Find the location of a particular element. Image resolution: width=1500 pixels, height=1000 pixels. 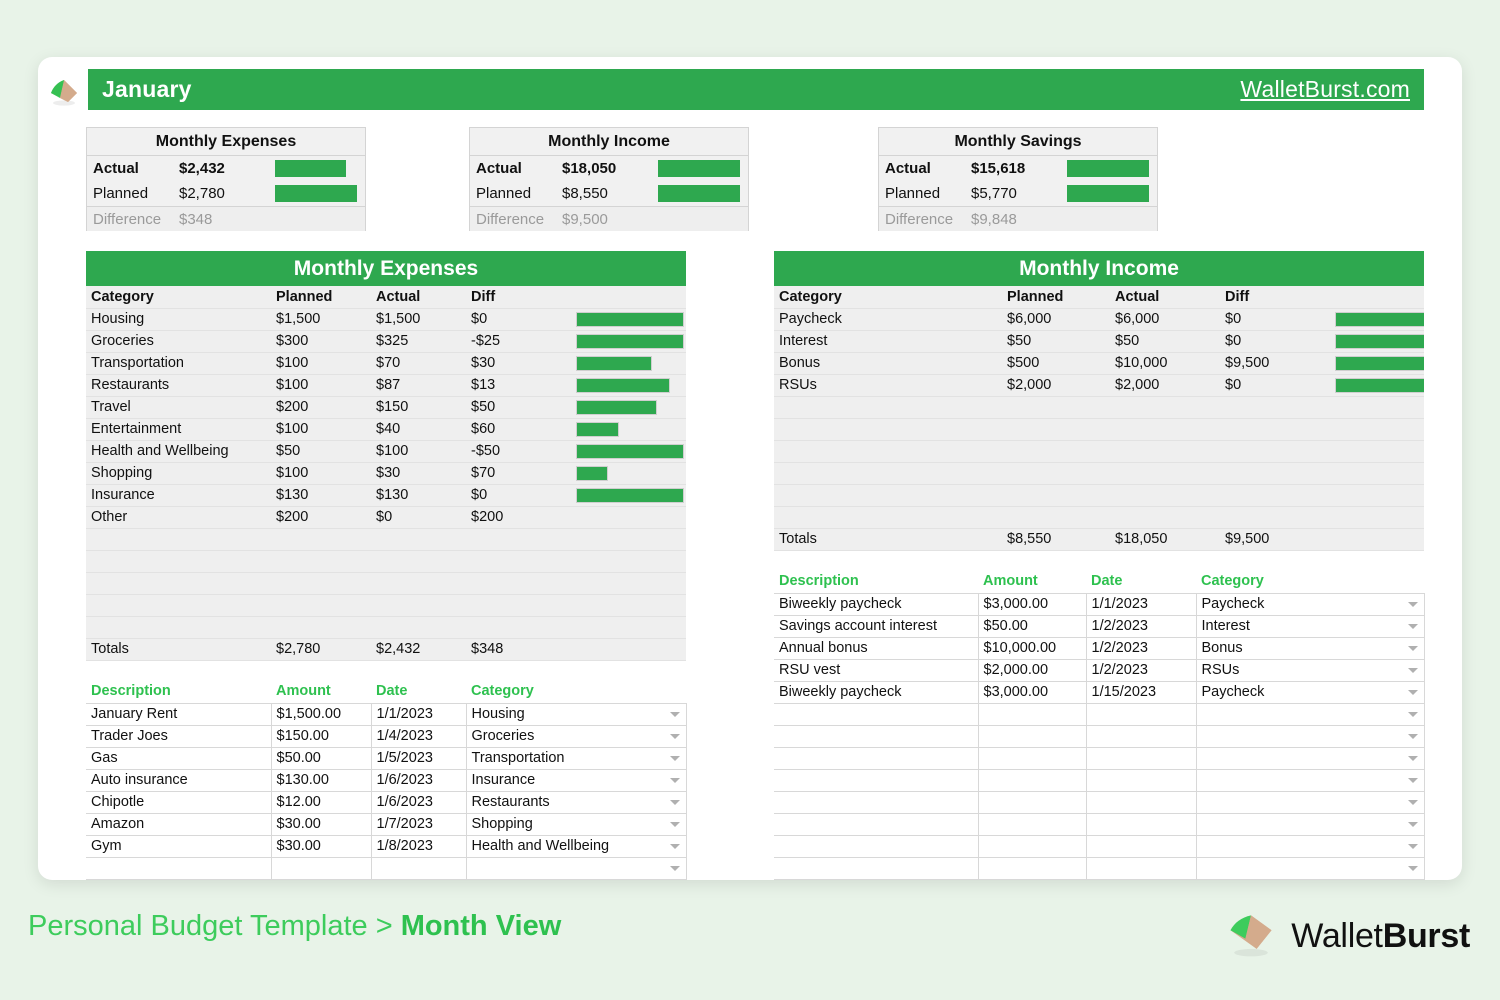

table-row: Restaurants $100 $87 $13 is located at coordinates (386, 385).